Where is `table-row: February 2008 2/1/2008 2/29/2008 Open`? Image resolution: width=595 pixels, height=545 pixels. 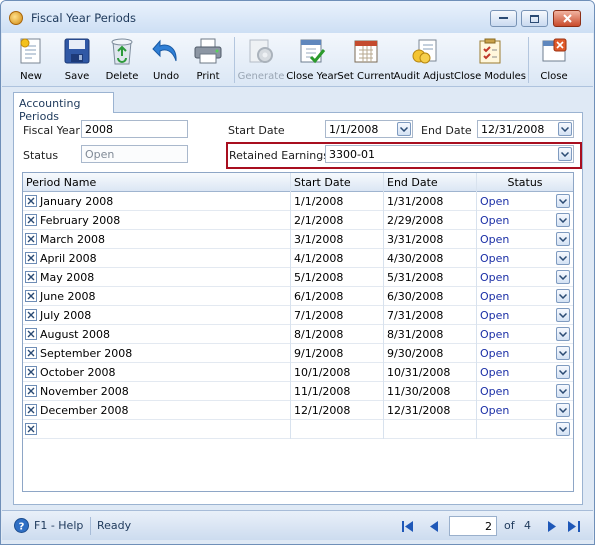
table-row: February 2008 2/1/2008 2/29/2008 Open is located at coordinates (298, 220).